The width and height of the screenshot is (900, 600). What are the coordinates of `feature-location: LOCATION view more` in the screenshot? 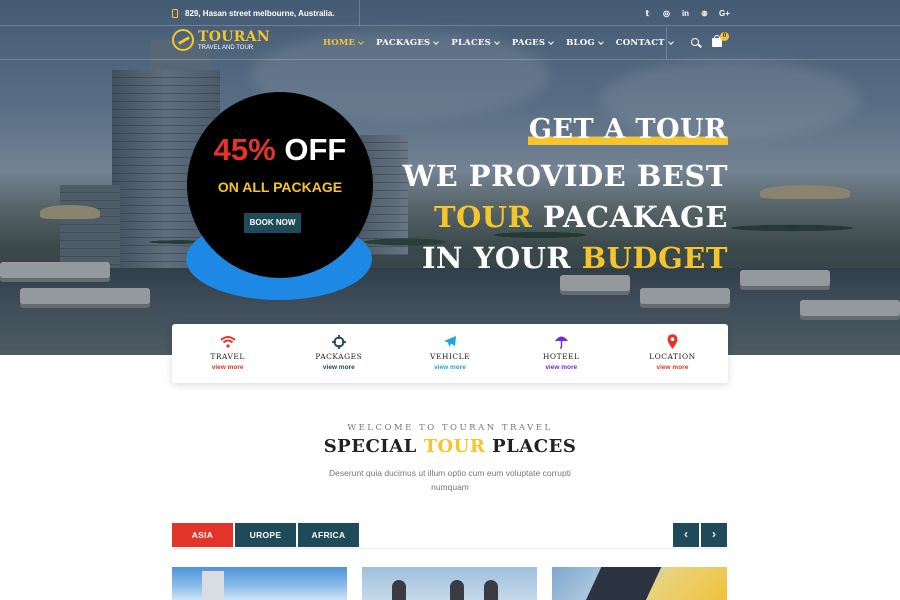 It's located at (672, 353).